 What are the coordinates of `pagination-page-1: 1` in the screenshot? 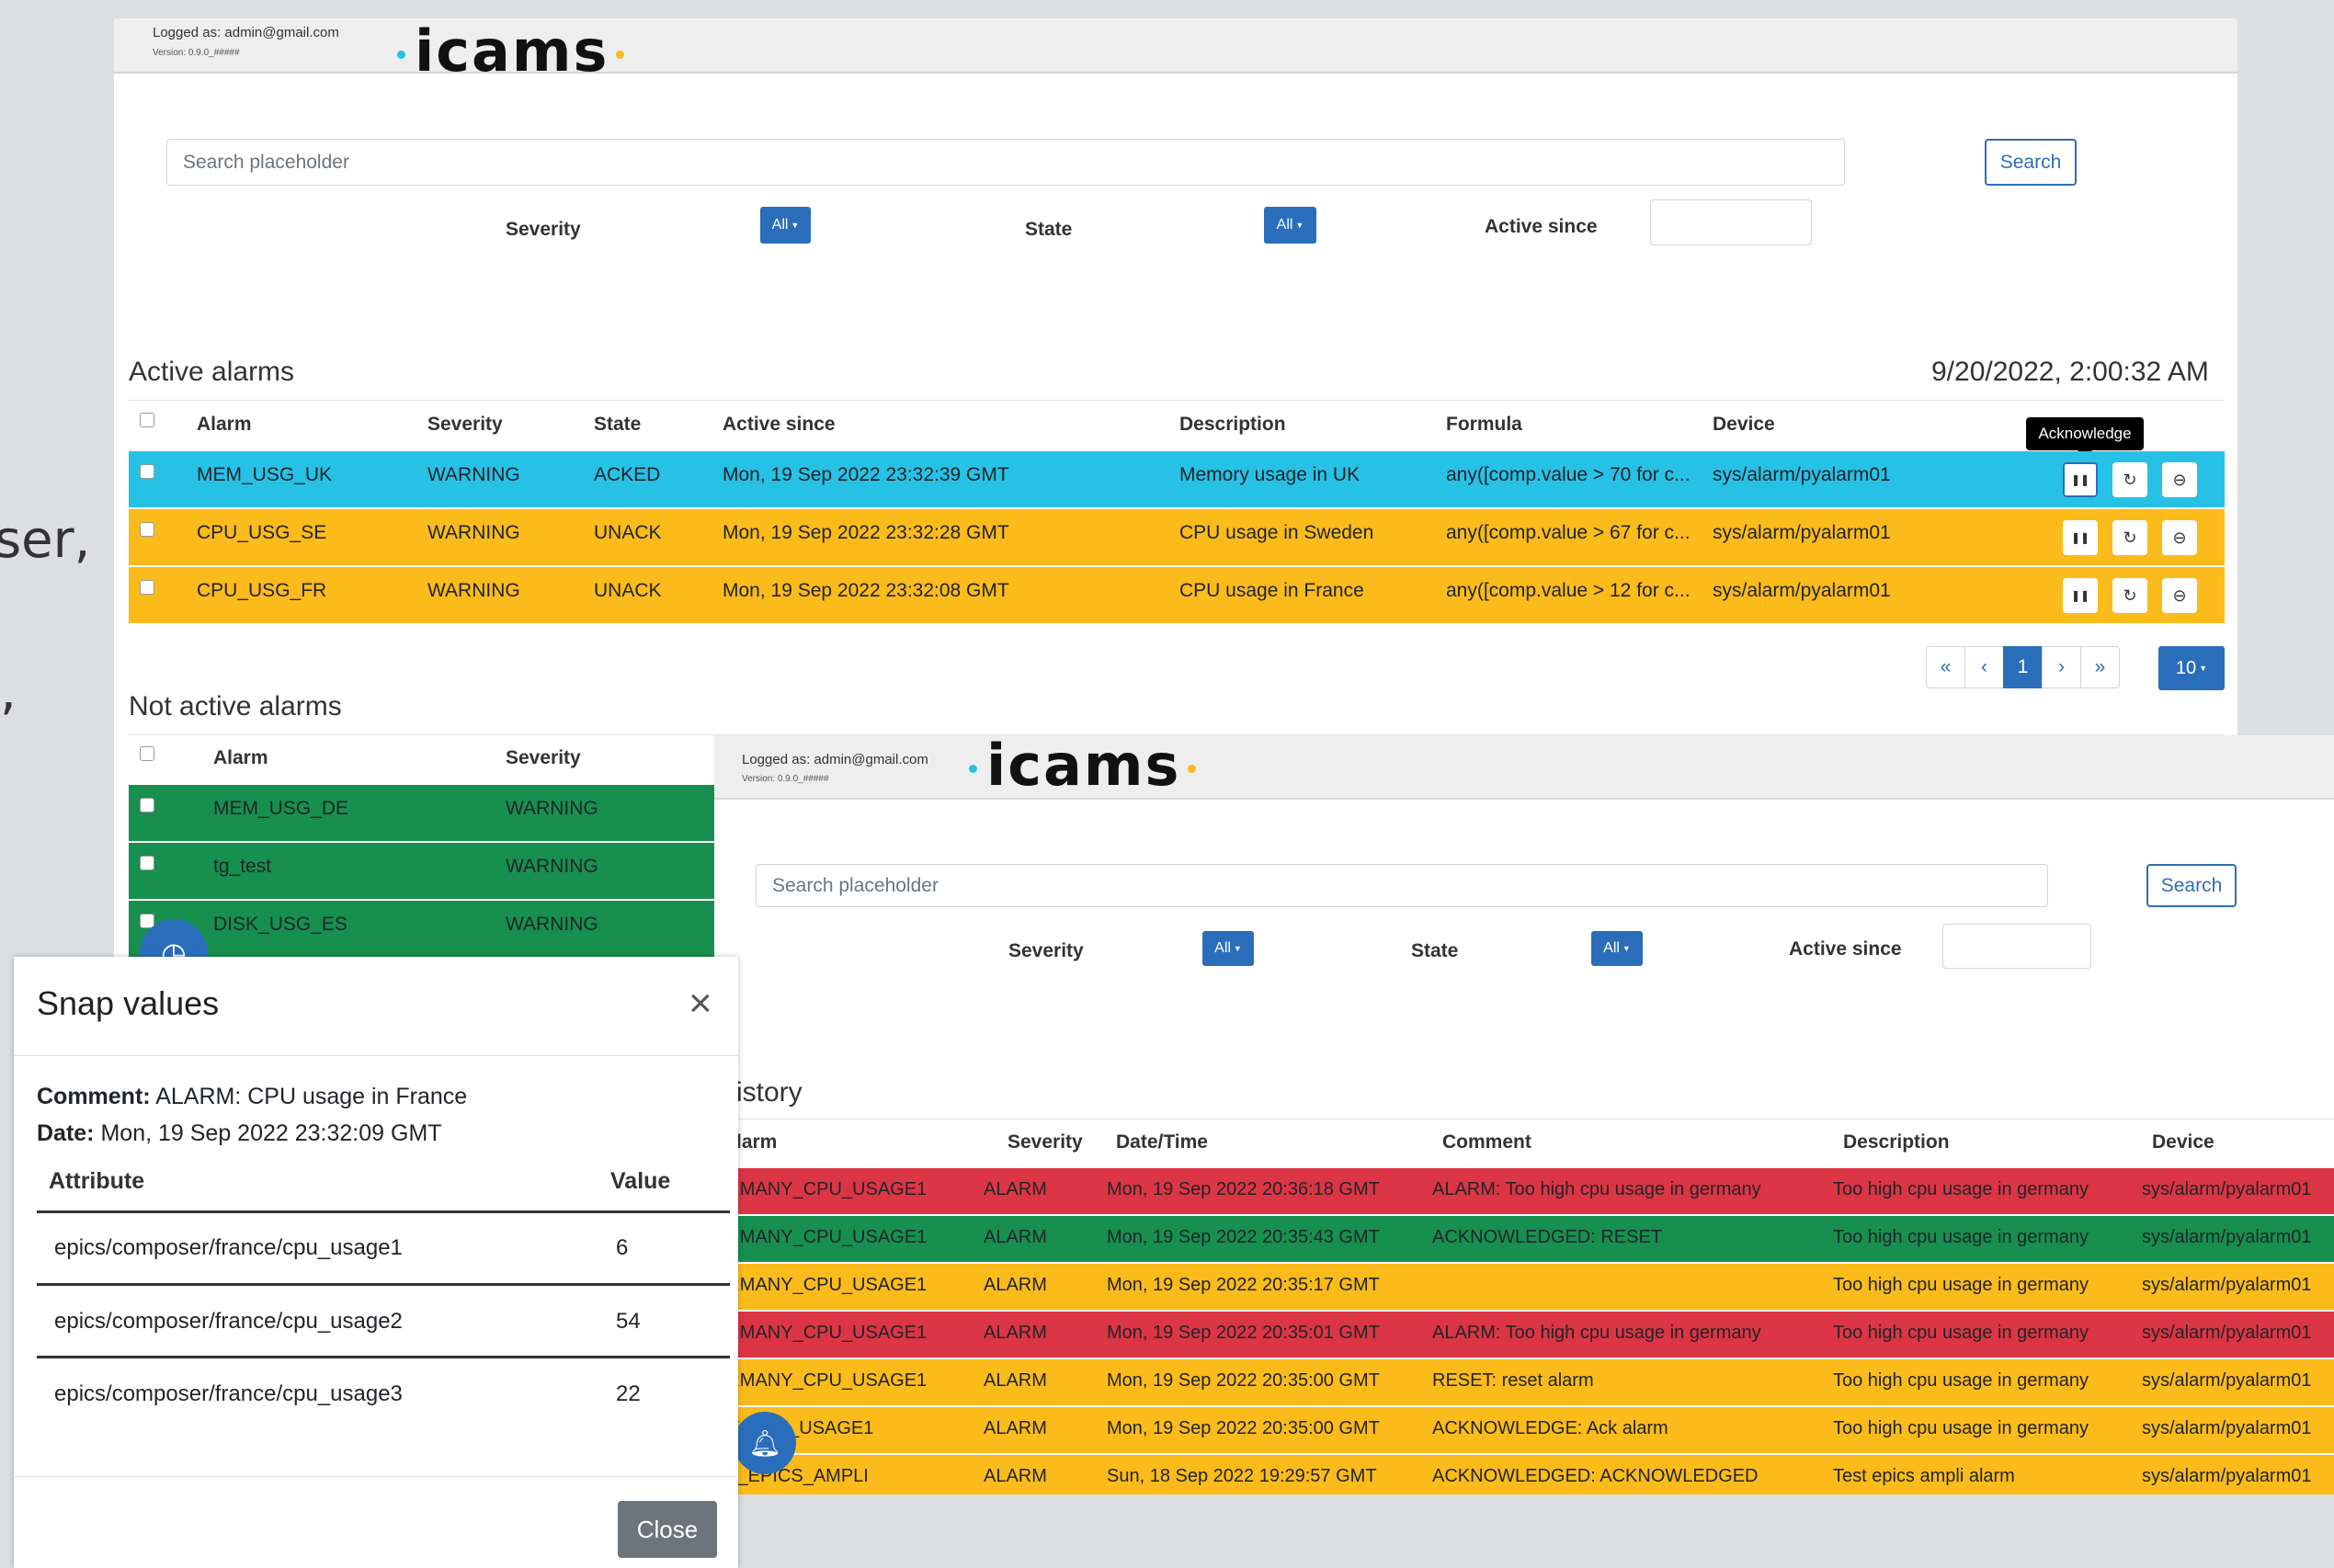 It's located at (2023, 667).